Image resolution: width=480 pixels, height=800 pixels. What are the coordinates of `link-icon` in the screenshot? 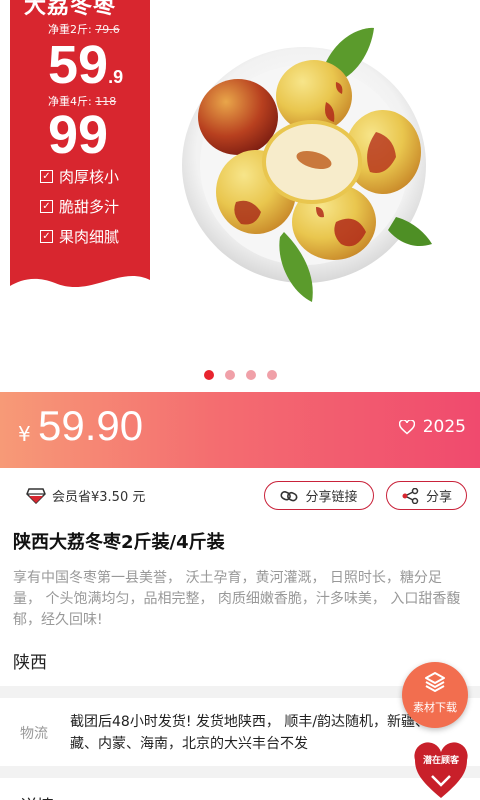 It's located at (289, 495).